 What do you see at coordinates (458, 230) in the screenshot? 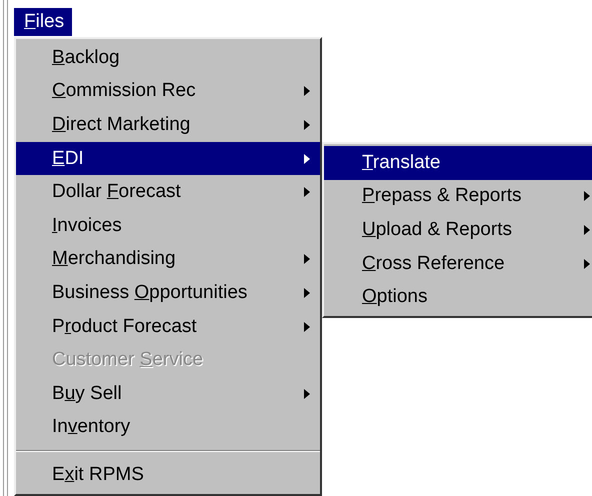
I see `menu-item: Upload & Reports` at bounding box center [458, 230].